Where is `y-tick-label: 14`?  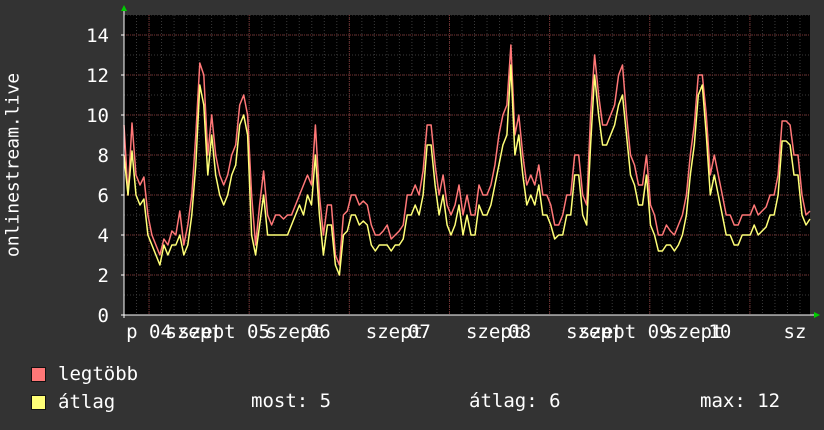 y-tick-label: 14 is located at coordinates (97, 36).